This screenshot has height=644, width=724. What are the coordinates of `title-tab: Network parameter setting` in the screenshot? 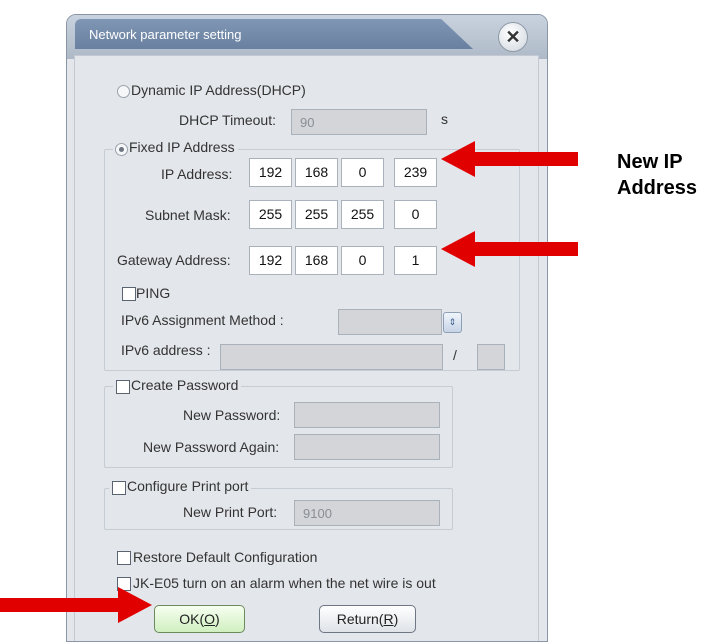 It's located at (274, 34).